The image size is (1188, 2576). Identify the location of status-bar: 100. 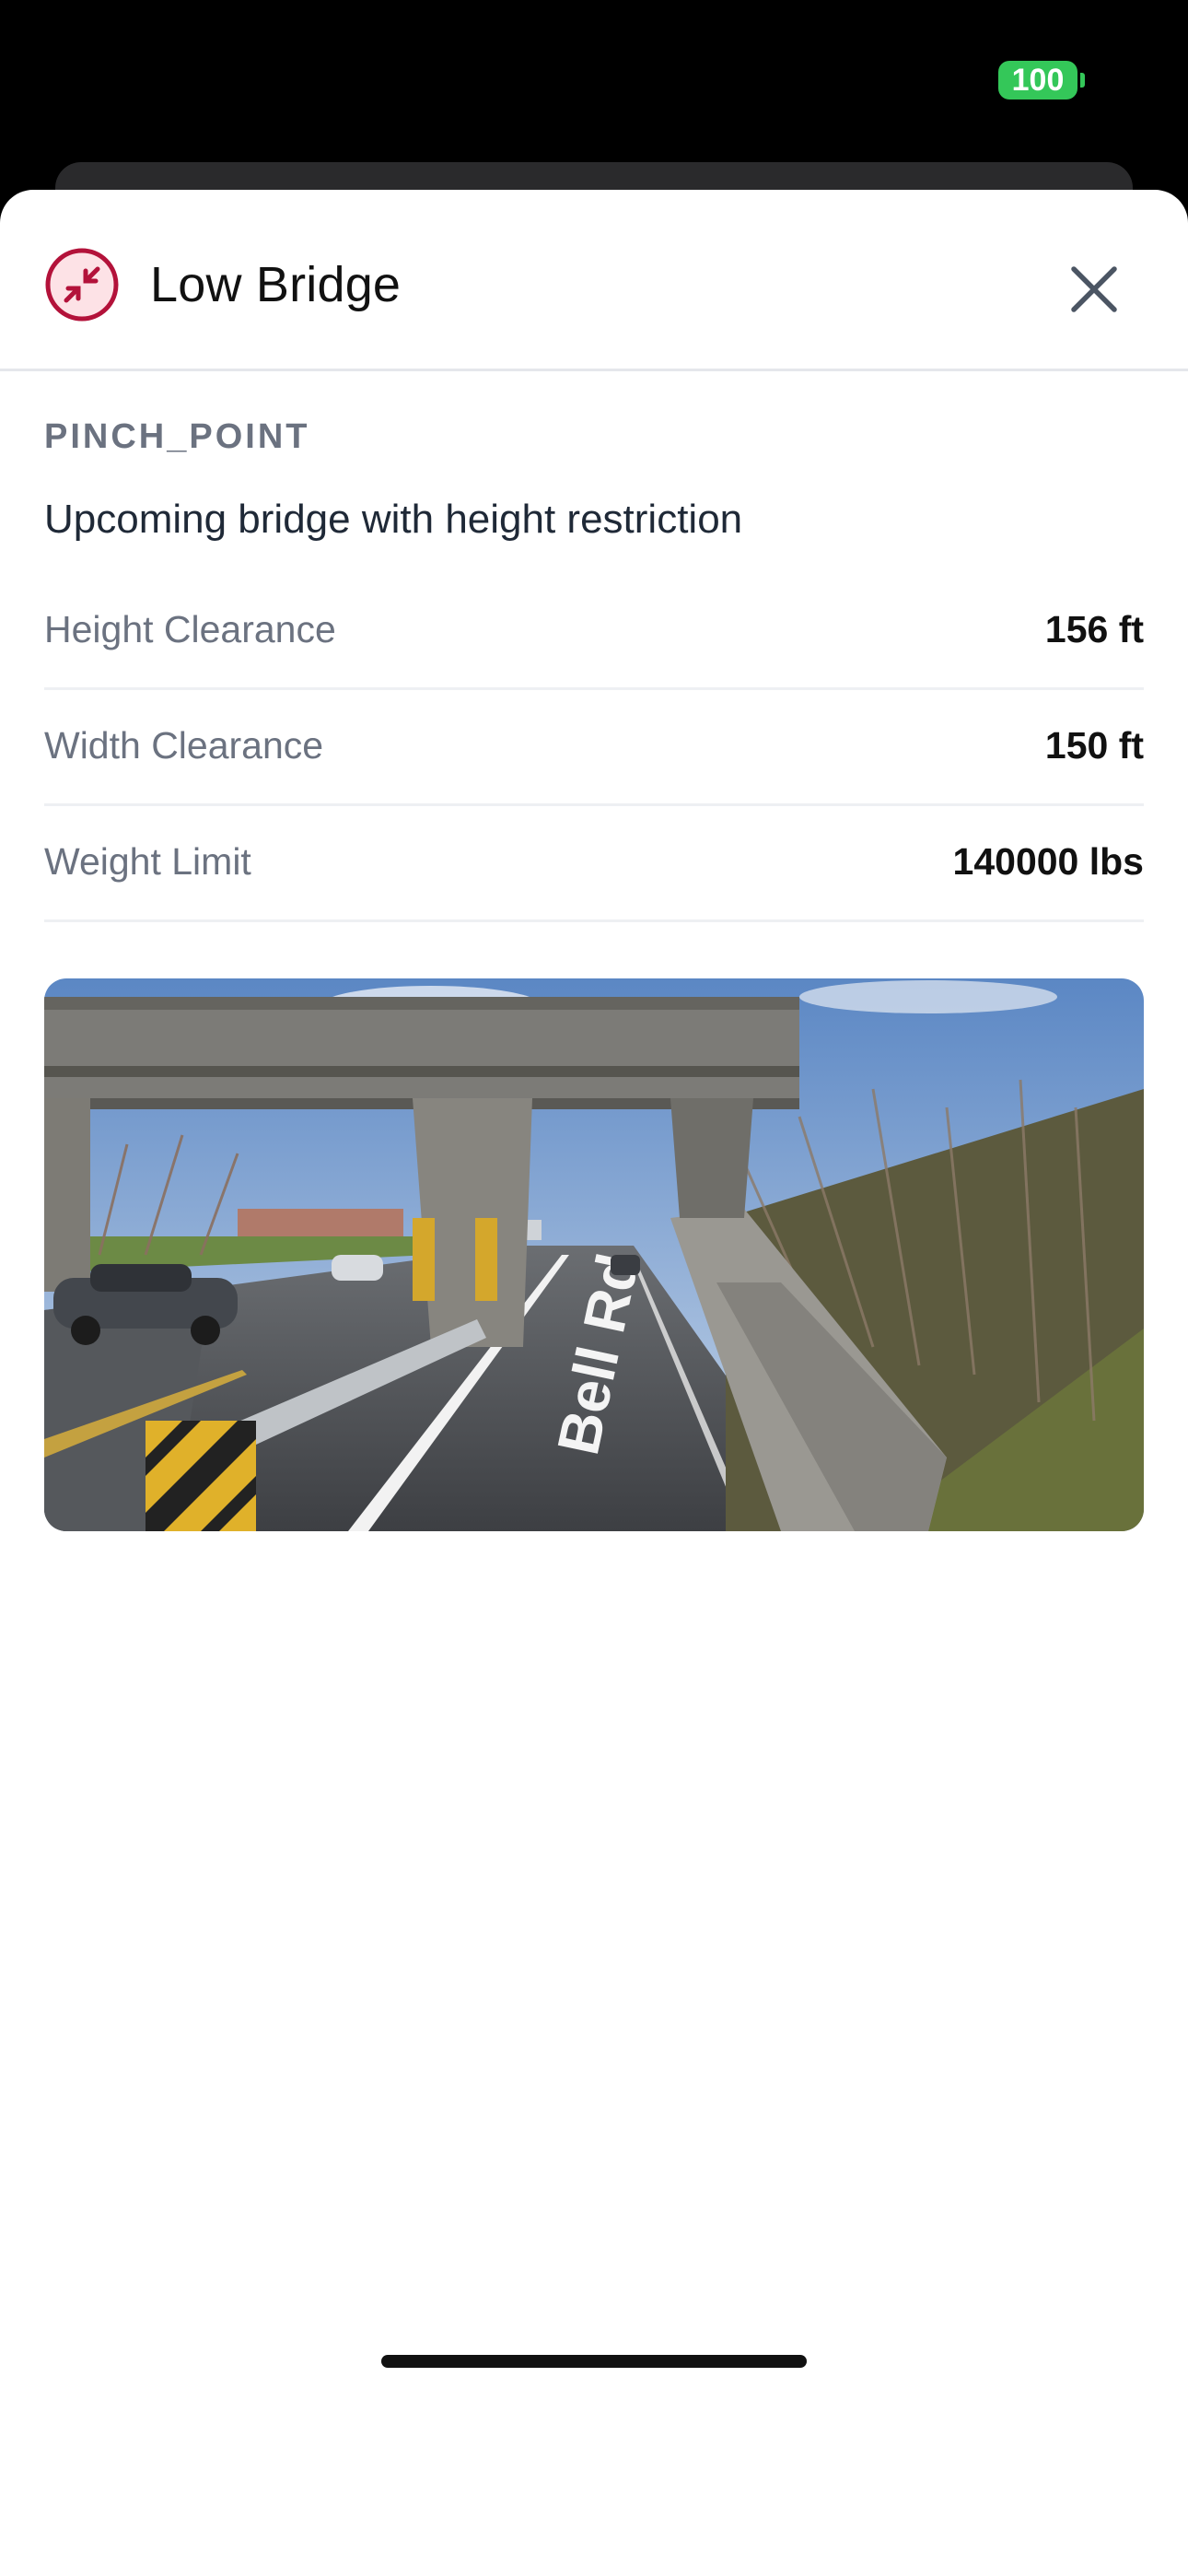
(594, 78).